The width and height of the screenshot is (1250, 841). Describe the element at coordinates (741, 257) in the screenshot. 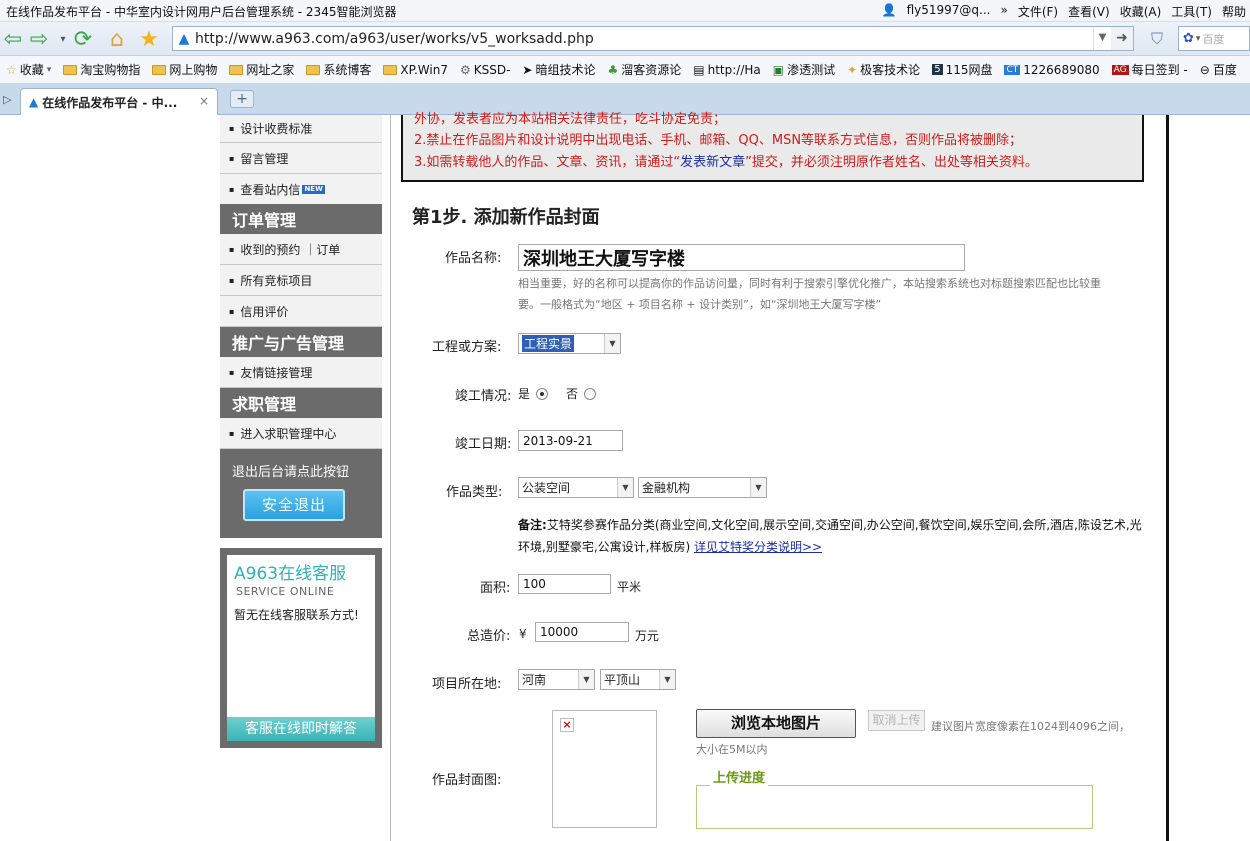

I see `work-name-input: 深圳地王大厦写字楼` at that location.